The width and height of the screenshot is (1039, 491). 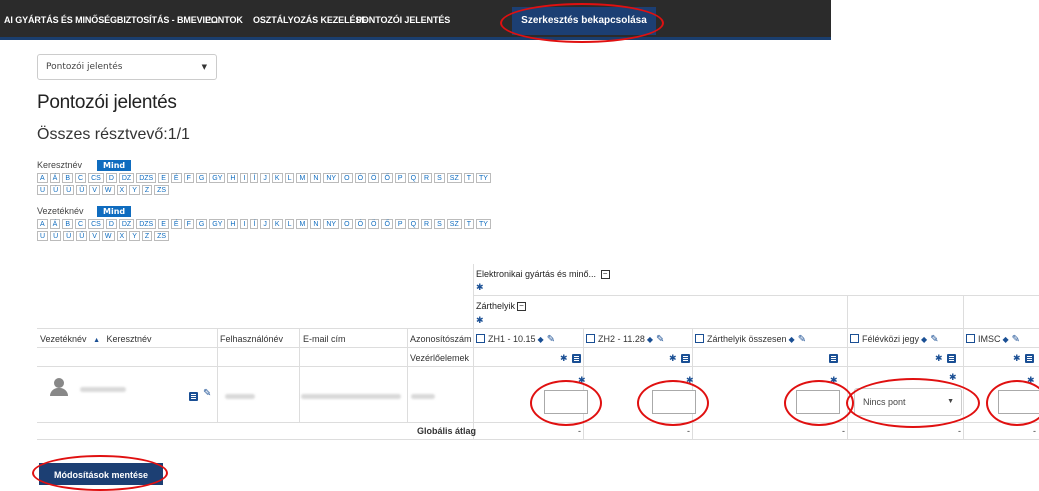 What do you see at coordinates (277, 224) in the screenshot?
I see `initial-letter-link: K` at bounding box center [277, 224].